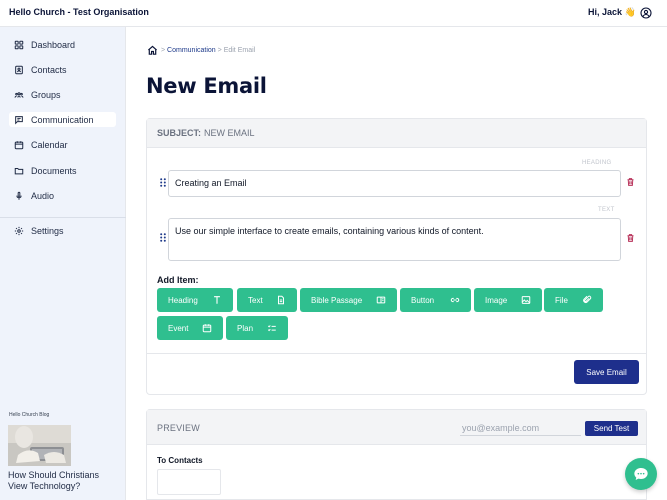 This screenshot has width=667, height=500. What do you see at coordinates (64, 481) in the screenshot?
I see `blog-title: How Should Christians View Technology?` at bounding box center [64, 481].